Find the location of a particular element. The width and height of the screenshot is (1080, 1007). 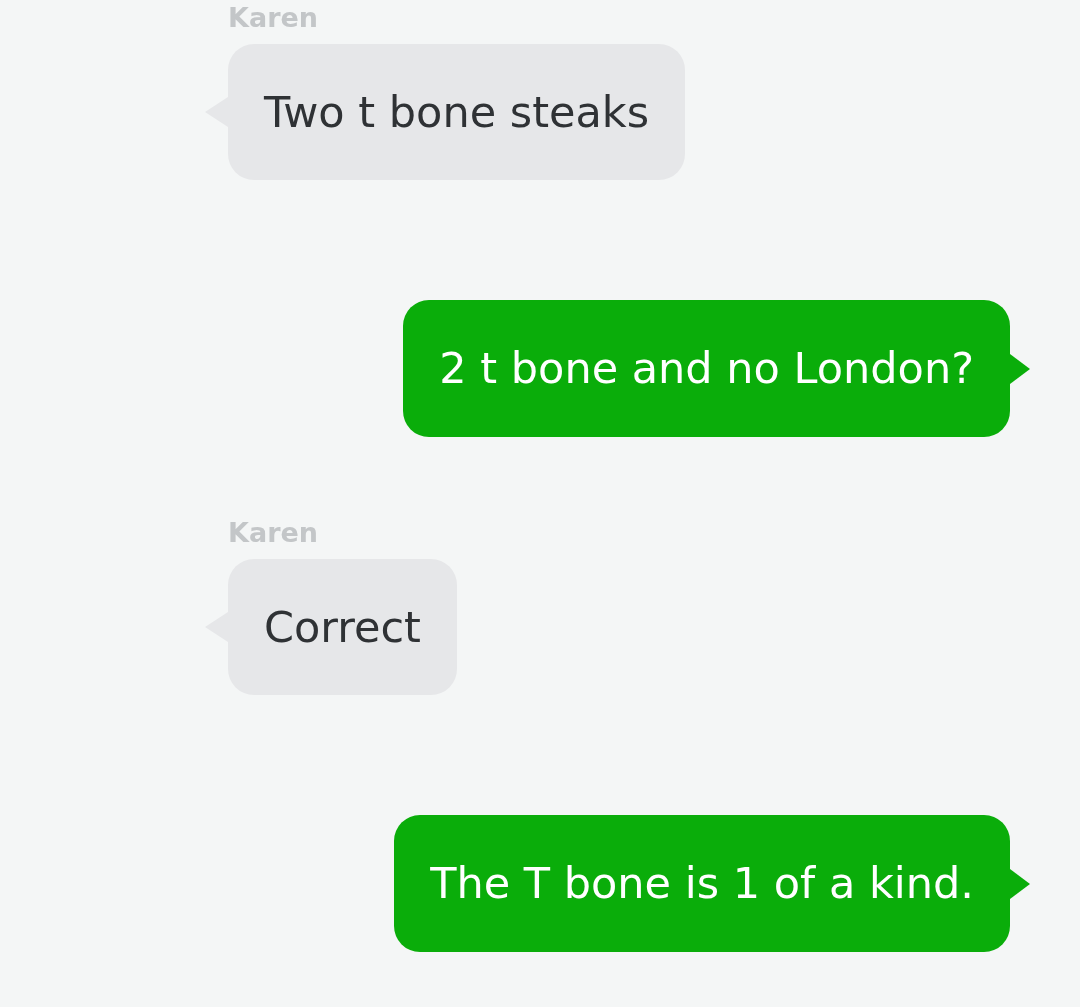

message-bubble: The T bone is 1 of a kind. is located at coordinates (702, 883).